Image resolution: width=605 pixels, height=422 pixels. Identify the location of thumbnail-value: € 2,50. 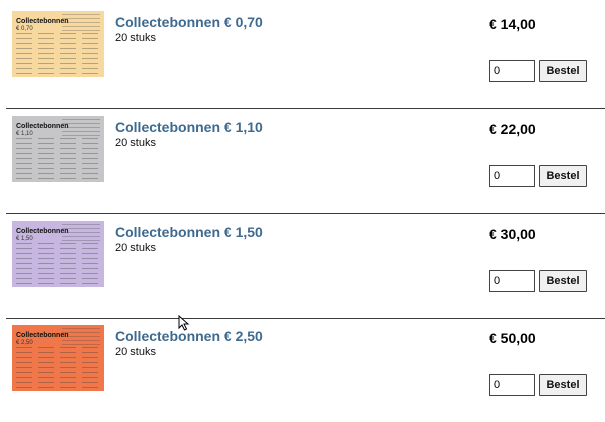
(24, 343).